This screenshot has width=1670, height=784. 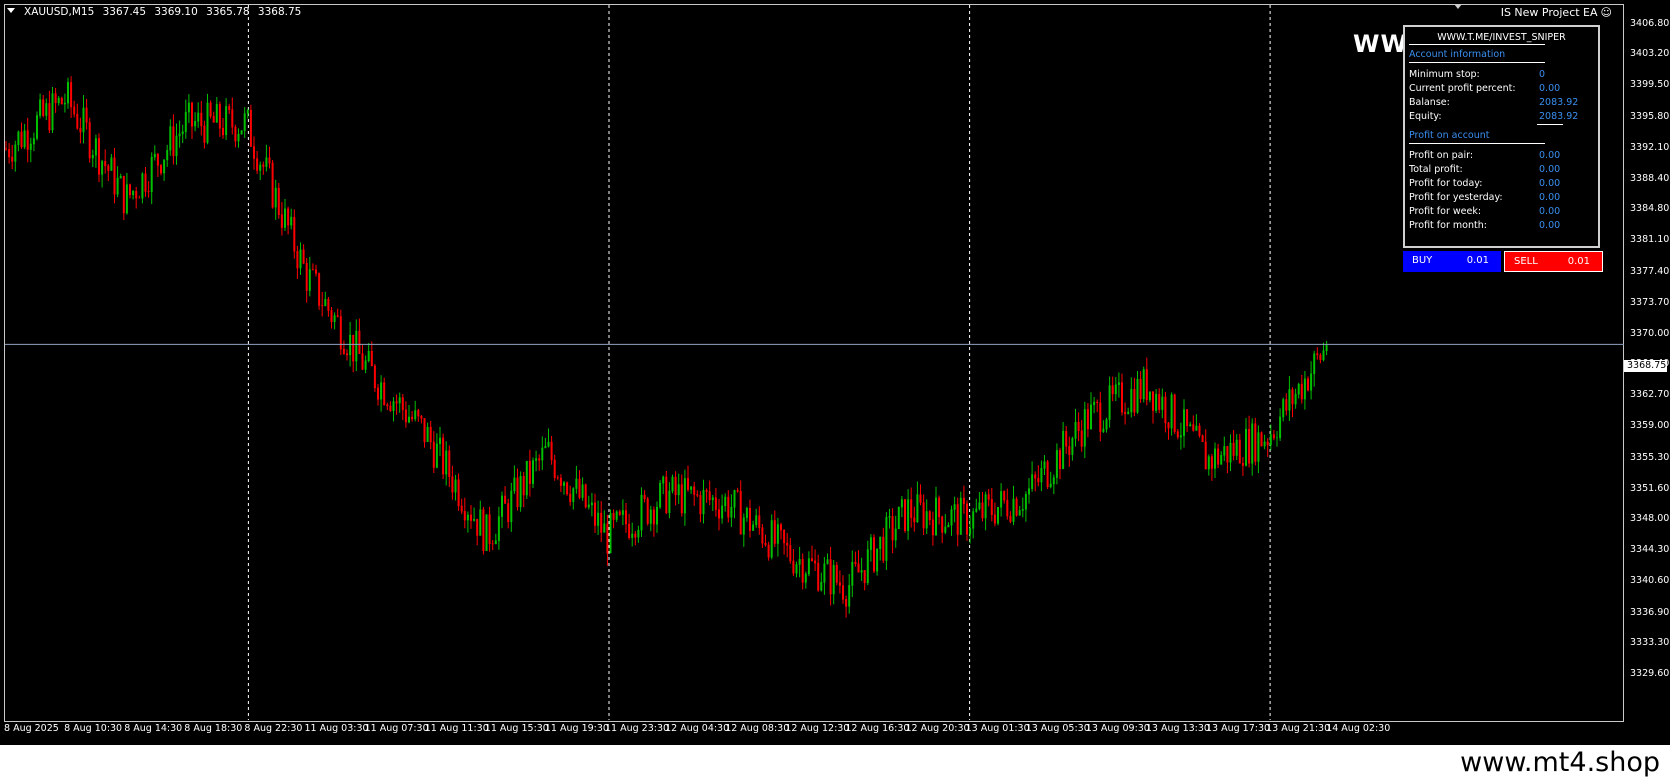 What do you see at coordinates (153, 728) in the screenshot?
I see `time-tick-label: 8 Aug 14:30` at bounding box center [153, 728].